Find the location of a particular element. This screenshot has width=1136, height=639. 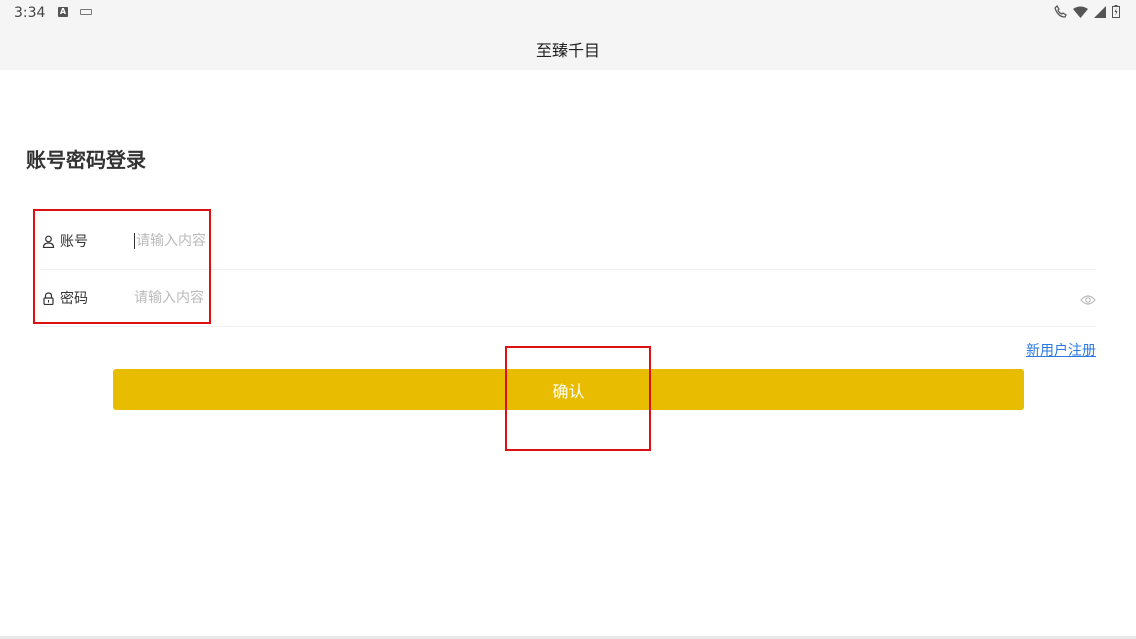

eye-icon is located at coordinates (1088, 300).